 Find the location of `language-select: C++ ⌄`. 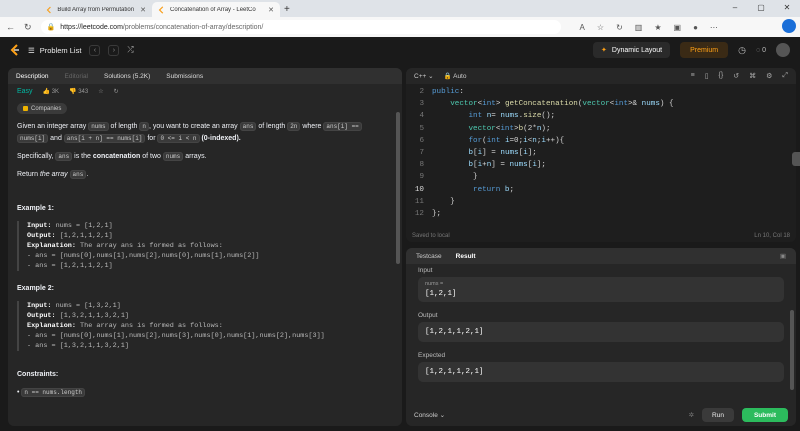

language-select: C++ ⌄ is located at coordinates (424, 76).